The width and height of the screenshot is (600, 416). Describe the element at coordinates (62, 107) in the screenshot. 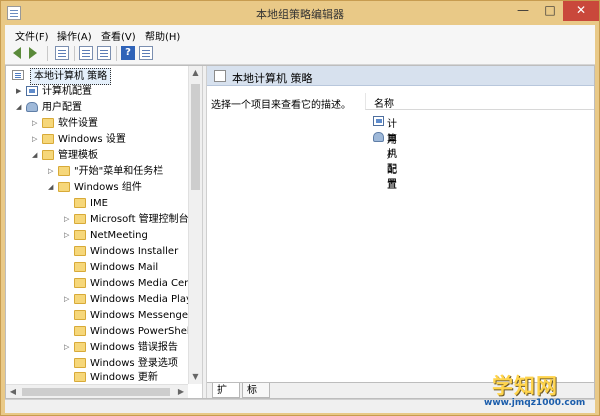

I see `tree-item-label: 用户配置` at that location.